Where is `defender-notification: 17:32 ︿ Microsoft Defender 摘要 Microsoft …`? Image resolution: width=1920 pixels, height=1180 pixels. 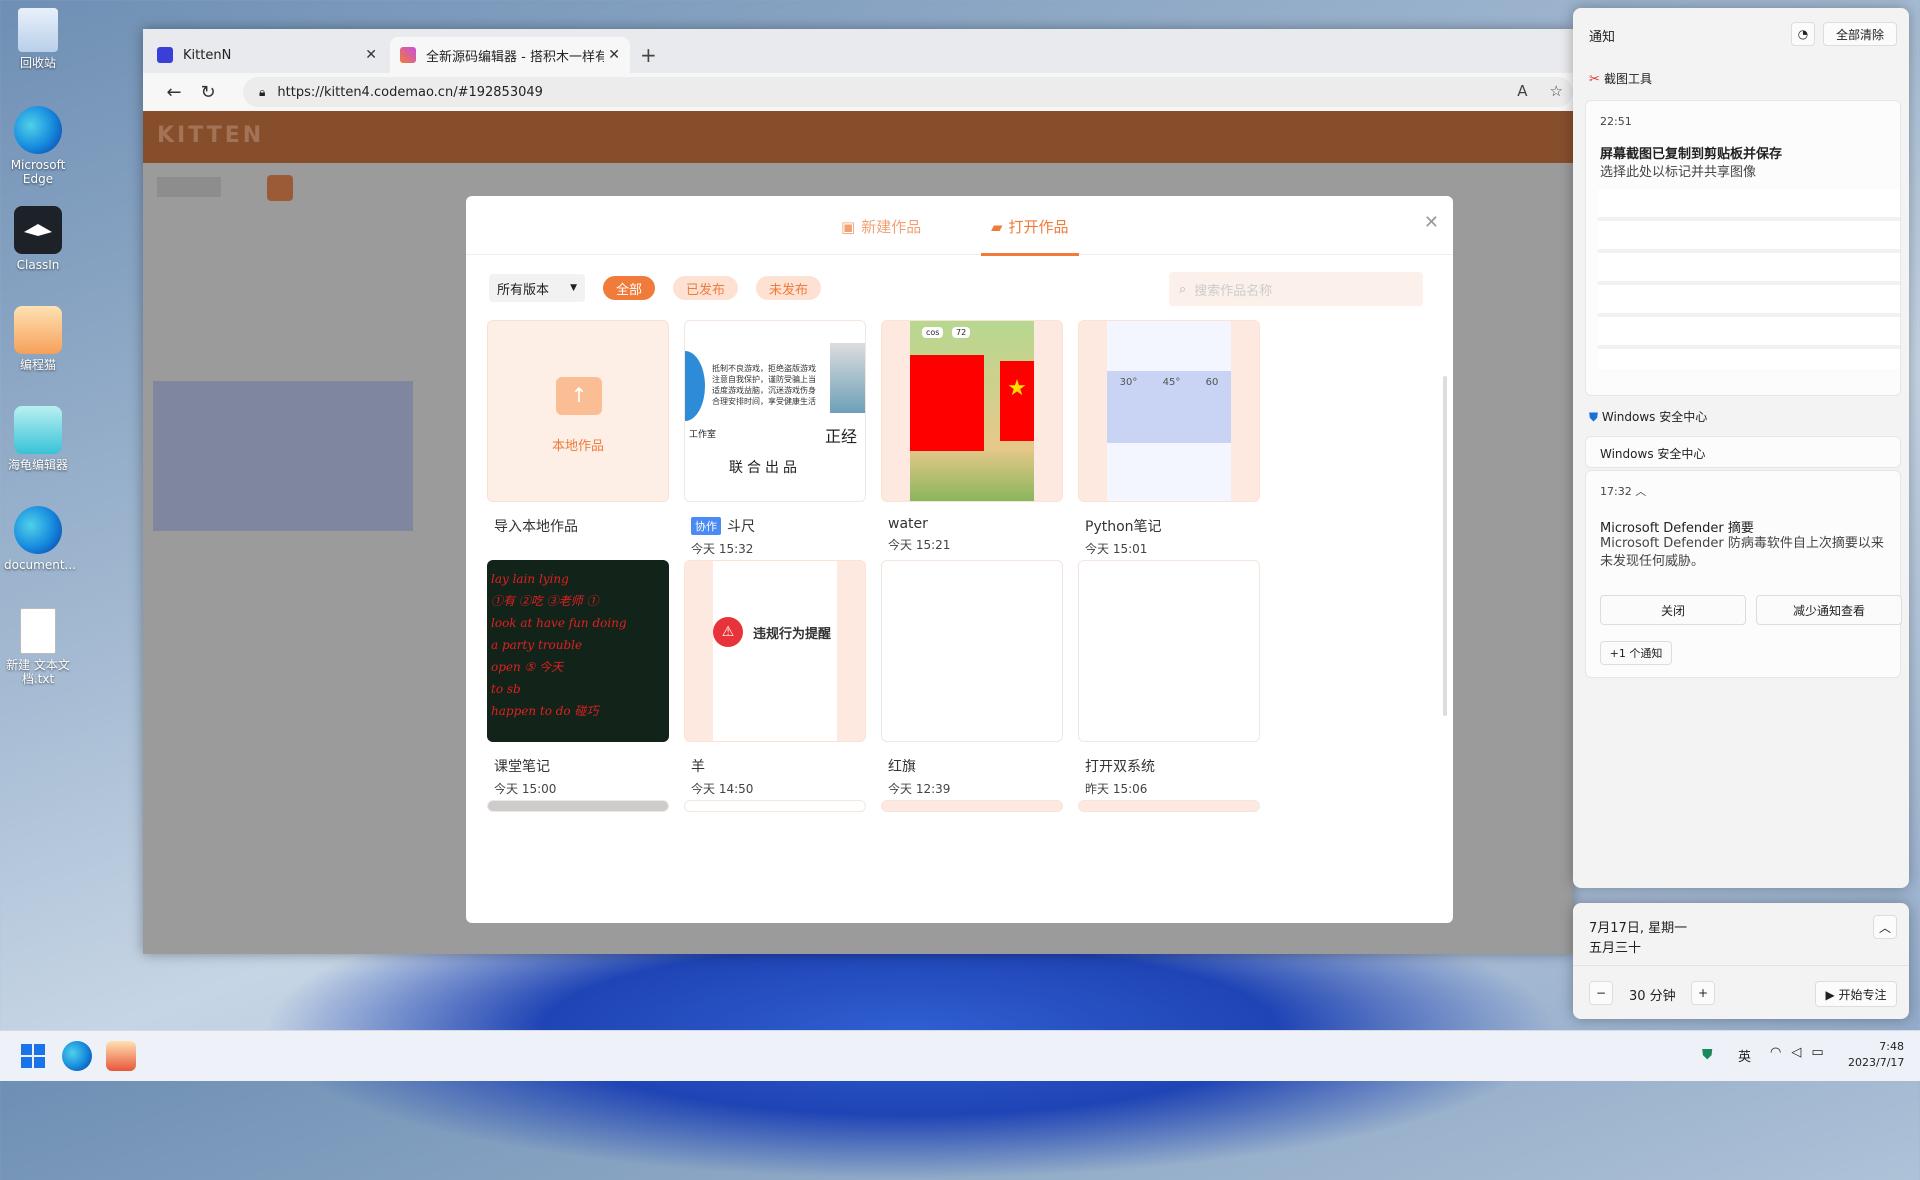 defender-notification: 17:32 ︿ Microsoft Defender 摘要 Microsoft … is located at coordinates (1743, 574).